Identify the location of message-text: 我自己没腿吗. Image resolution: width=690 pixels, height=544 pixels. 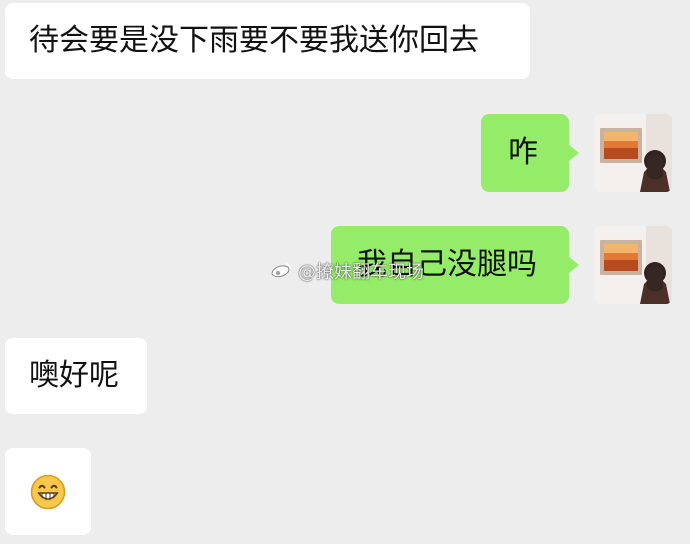
(447, 264).